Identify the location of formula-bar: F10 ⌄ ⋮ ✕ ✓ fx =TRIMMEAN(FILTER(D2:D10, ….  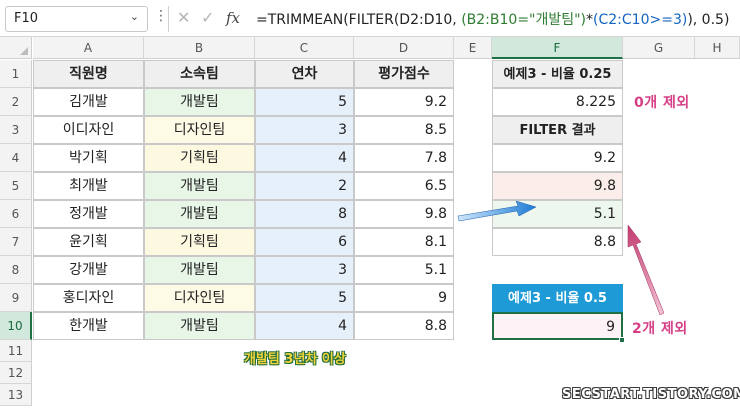
(370, 18).